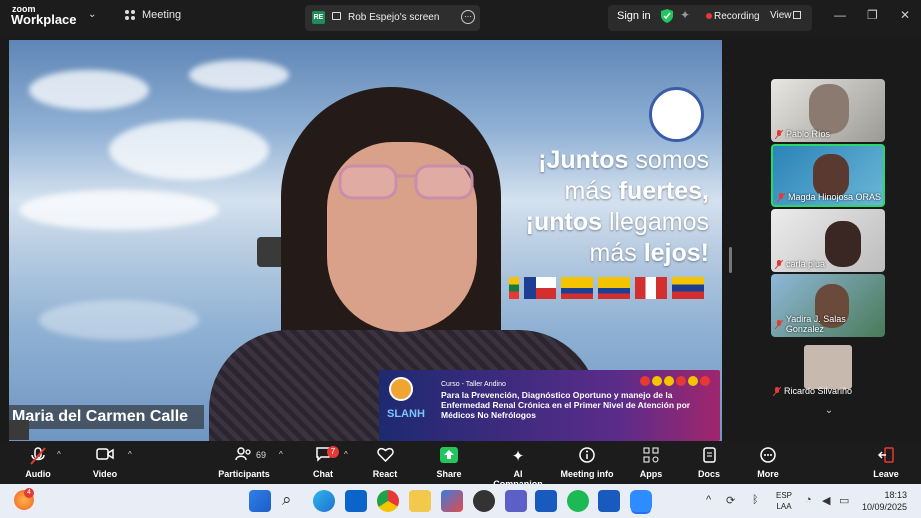 This screenshot has width=921, height=518. I want to click on volume-icon: ◀, so click(826, 500).